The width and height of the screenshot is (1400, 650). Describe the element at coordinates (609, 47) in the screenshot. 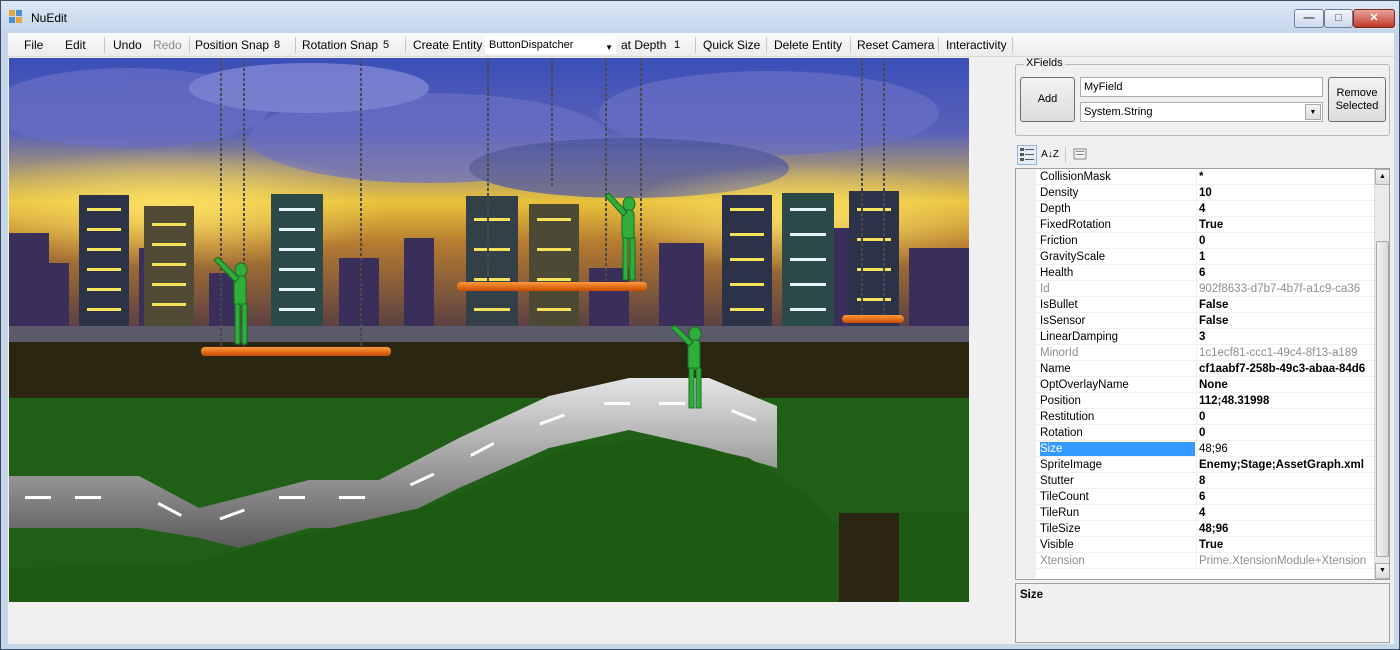

I see `chevron-down-icon: ▼` at that location.